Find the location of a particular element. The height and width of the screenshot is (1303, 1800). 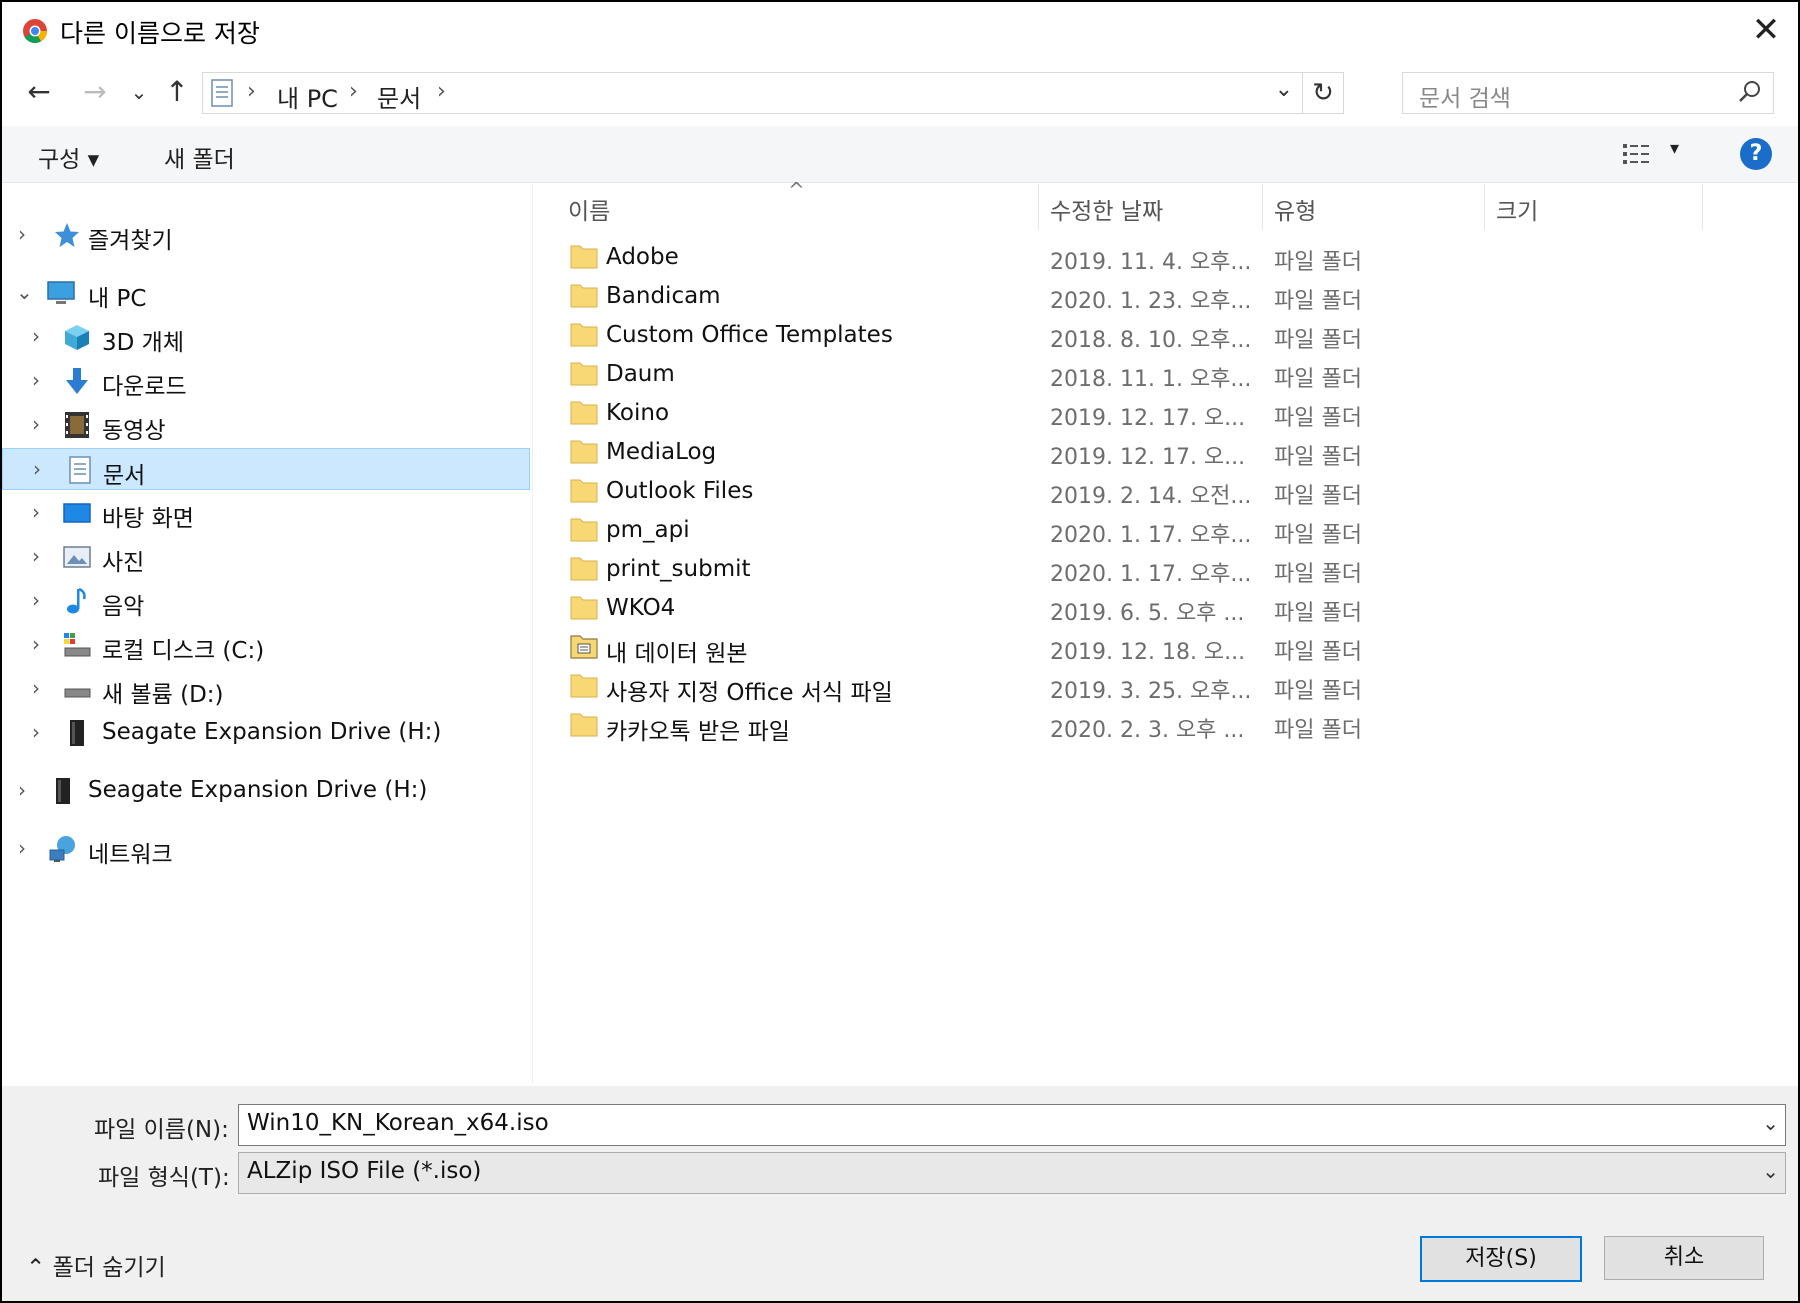

sidebar-item-seagate-drive-root: › Seagate Expansion Drive (H:) is located at coordinates (266, 791).